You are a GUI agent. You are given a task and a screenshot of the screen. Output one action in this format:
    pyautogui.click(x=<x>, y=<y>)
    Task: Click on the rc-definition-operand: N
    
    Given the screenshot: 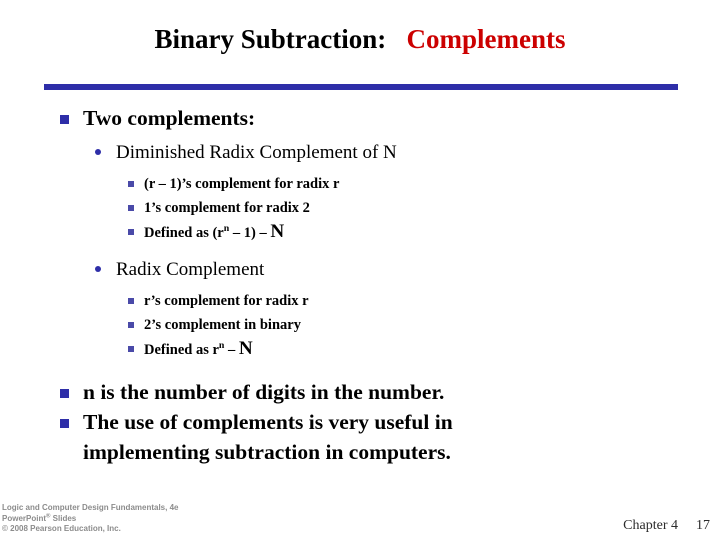 What is the action you would take?
    pyautogui.click(x=245, y=348)
    